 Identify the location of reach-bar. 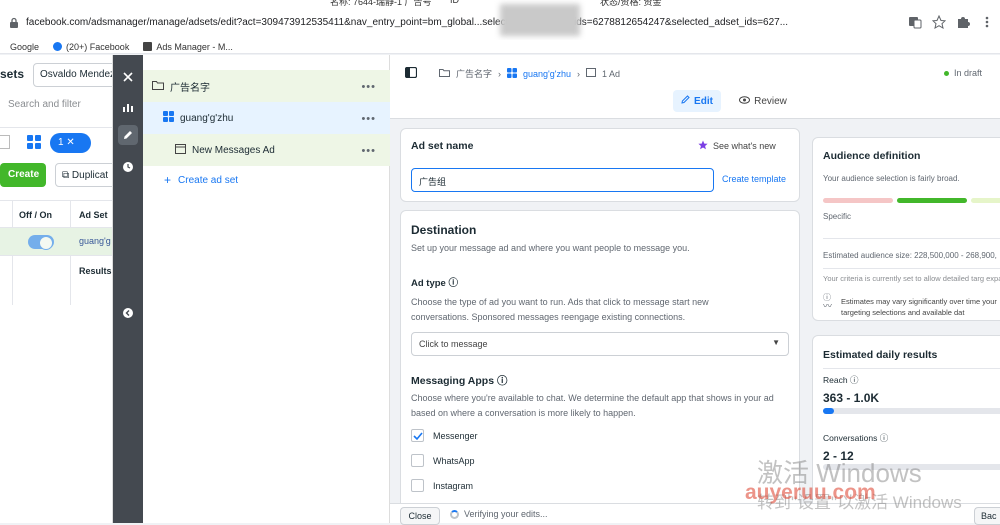
(911, 411).